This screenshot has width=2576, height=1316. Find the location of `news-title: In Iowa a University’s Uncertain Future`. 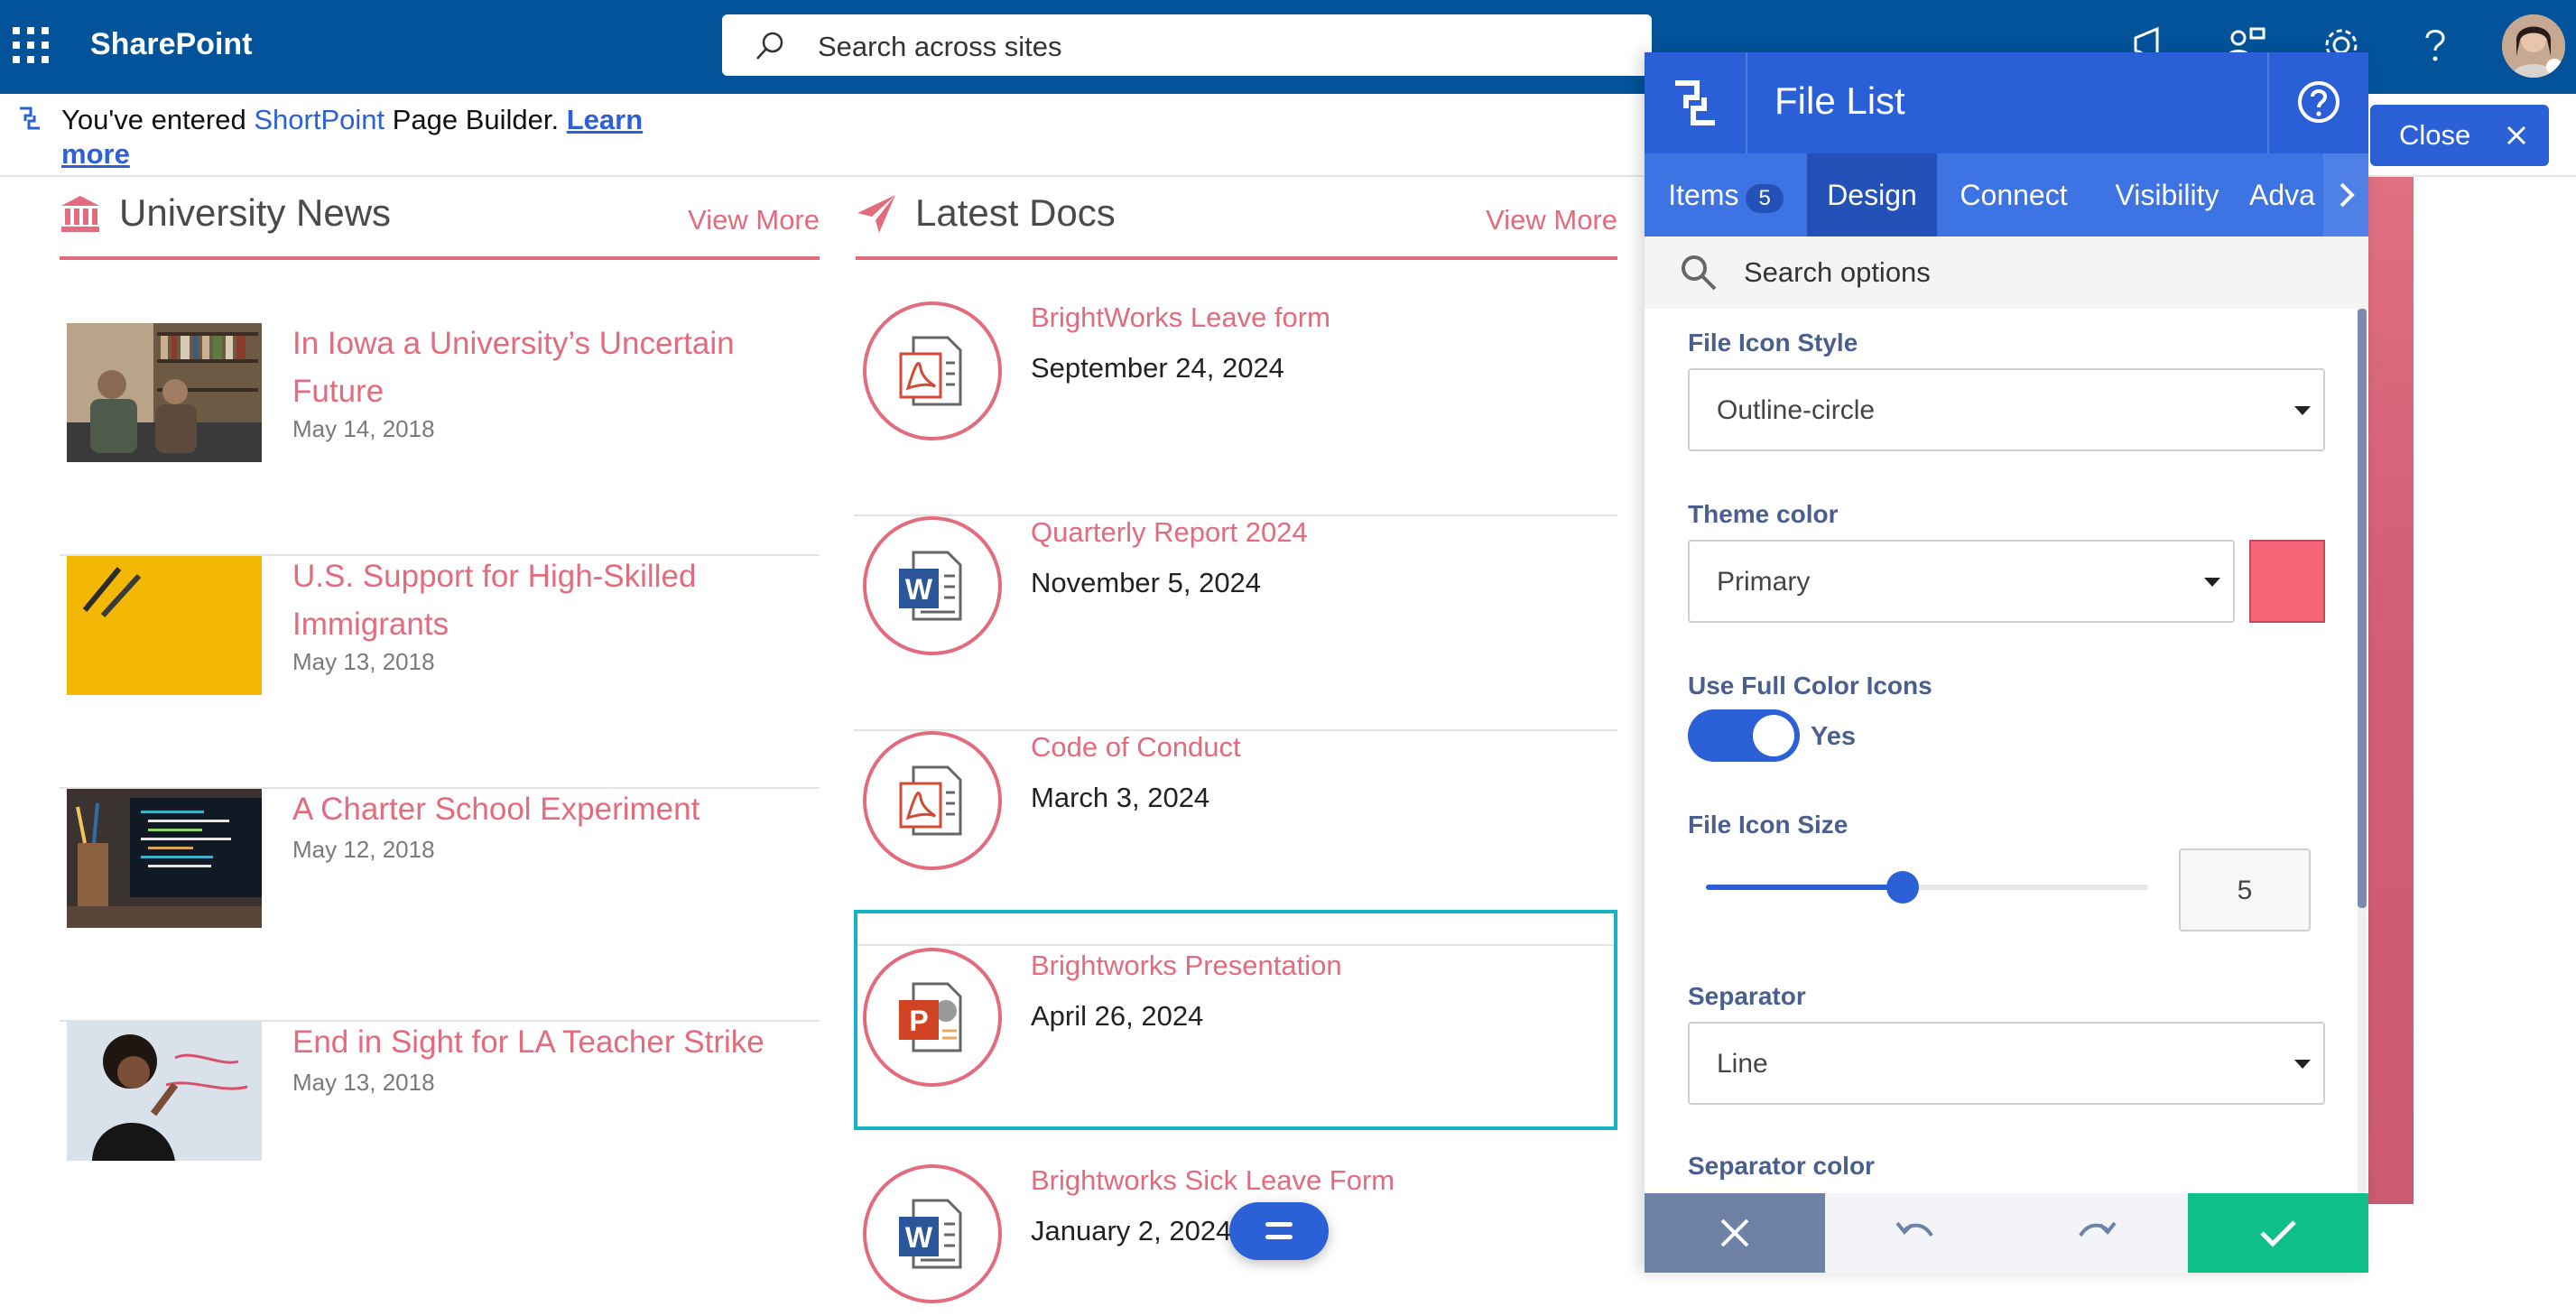

news-title: In Iowa a University’s Uncertain Future is located at coordinates (545, 367).